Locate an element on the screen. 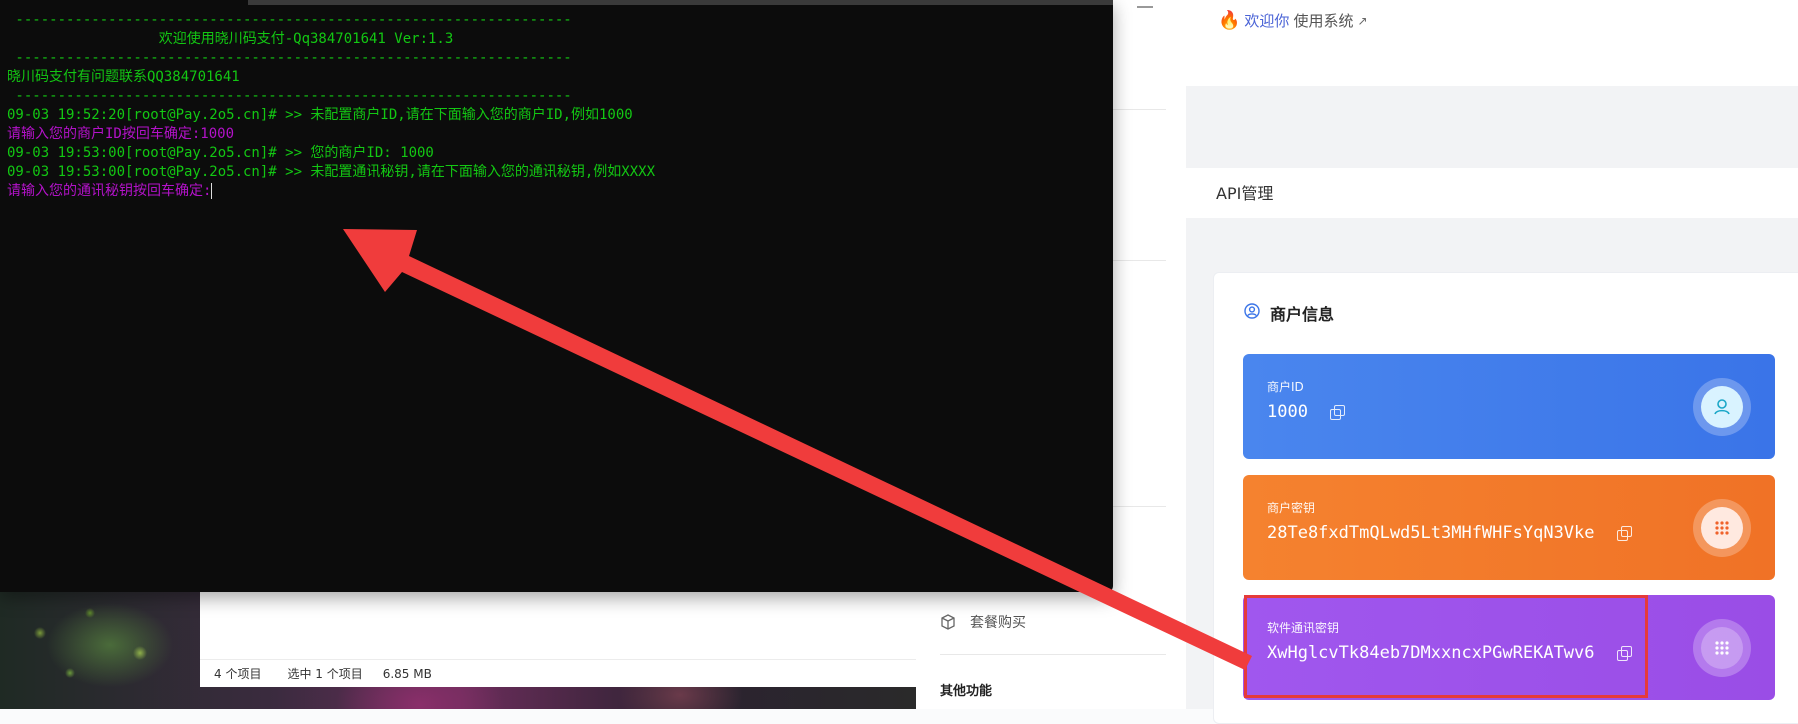 The image size is (1798, 724). card-title-text: 商户信息 is located at coordinates (1302, 314).